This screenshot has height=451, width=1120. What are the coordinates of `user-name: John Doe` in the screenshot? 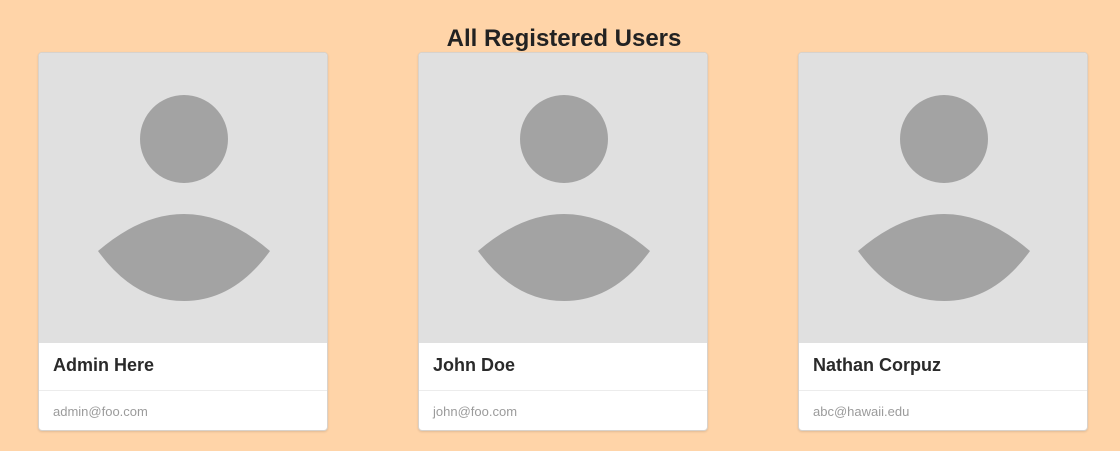 It's located at (474, 365).